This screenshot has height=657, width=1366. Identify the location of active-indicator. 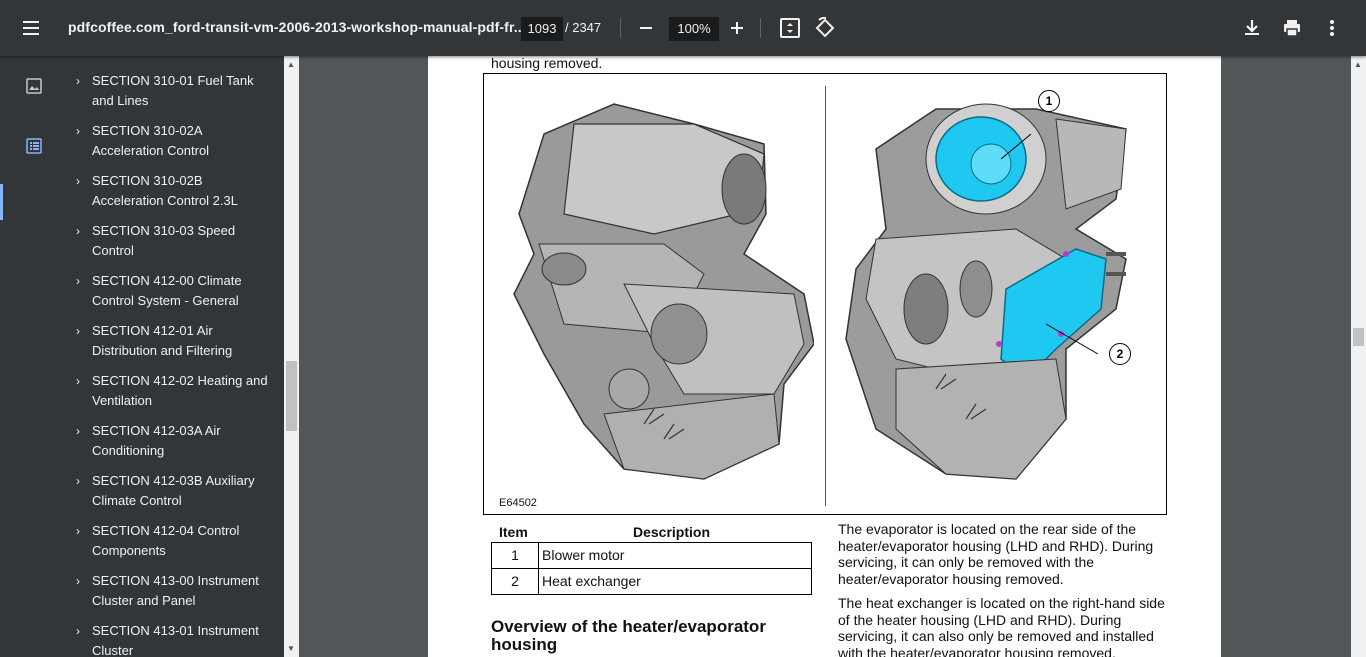
(1, 202).